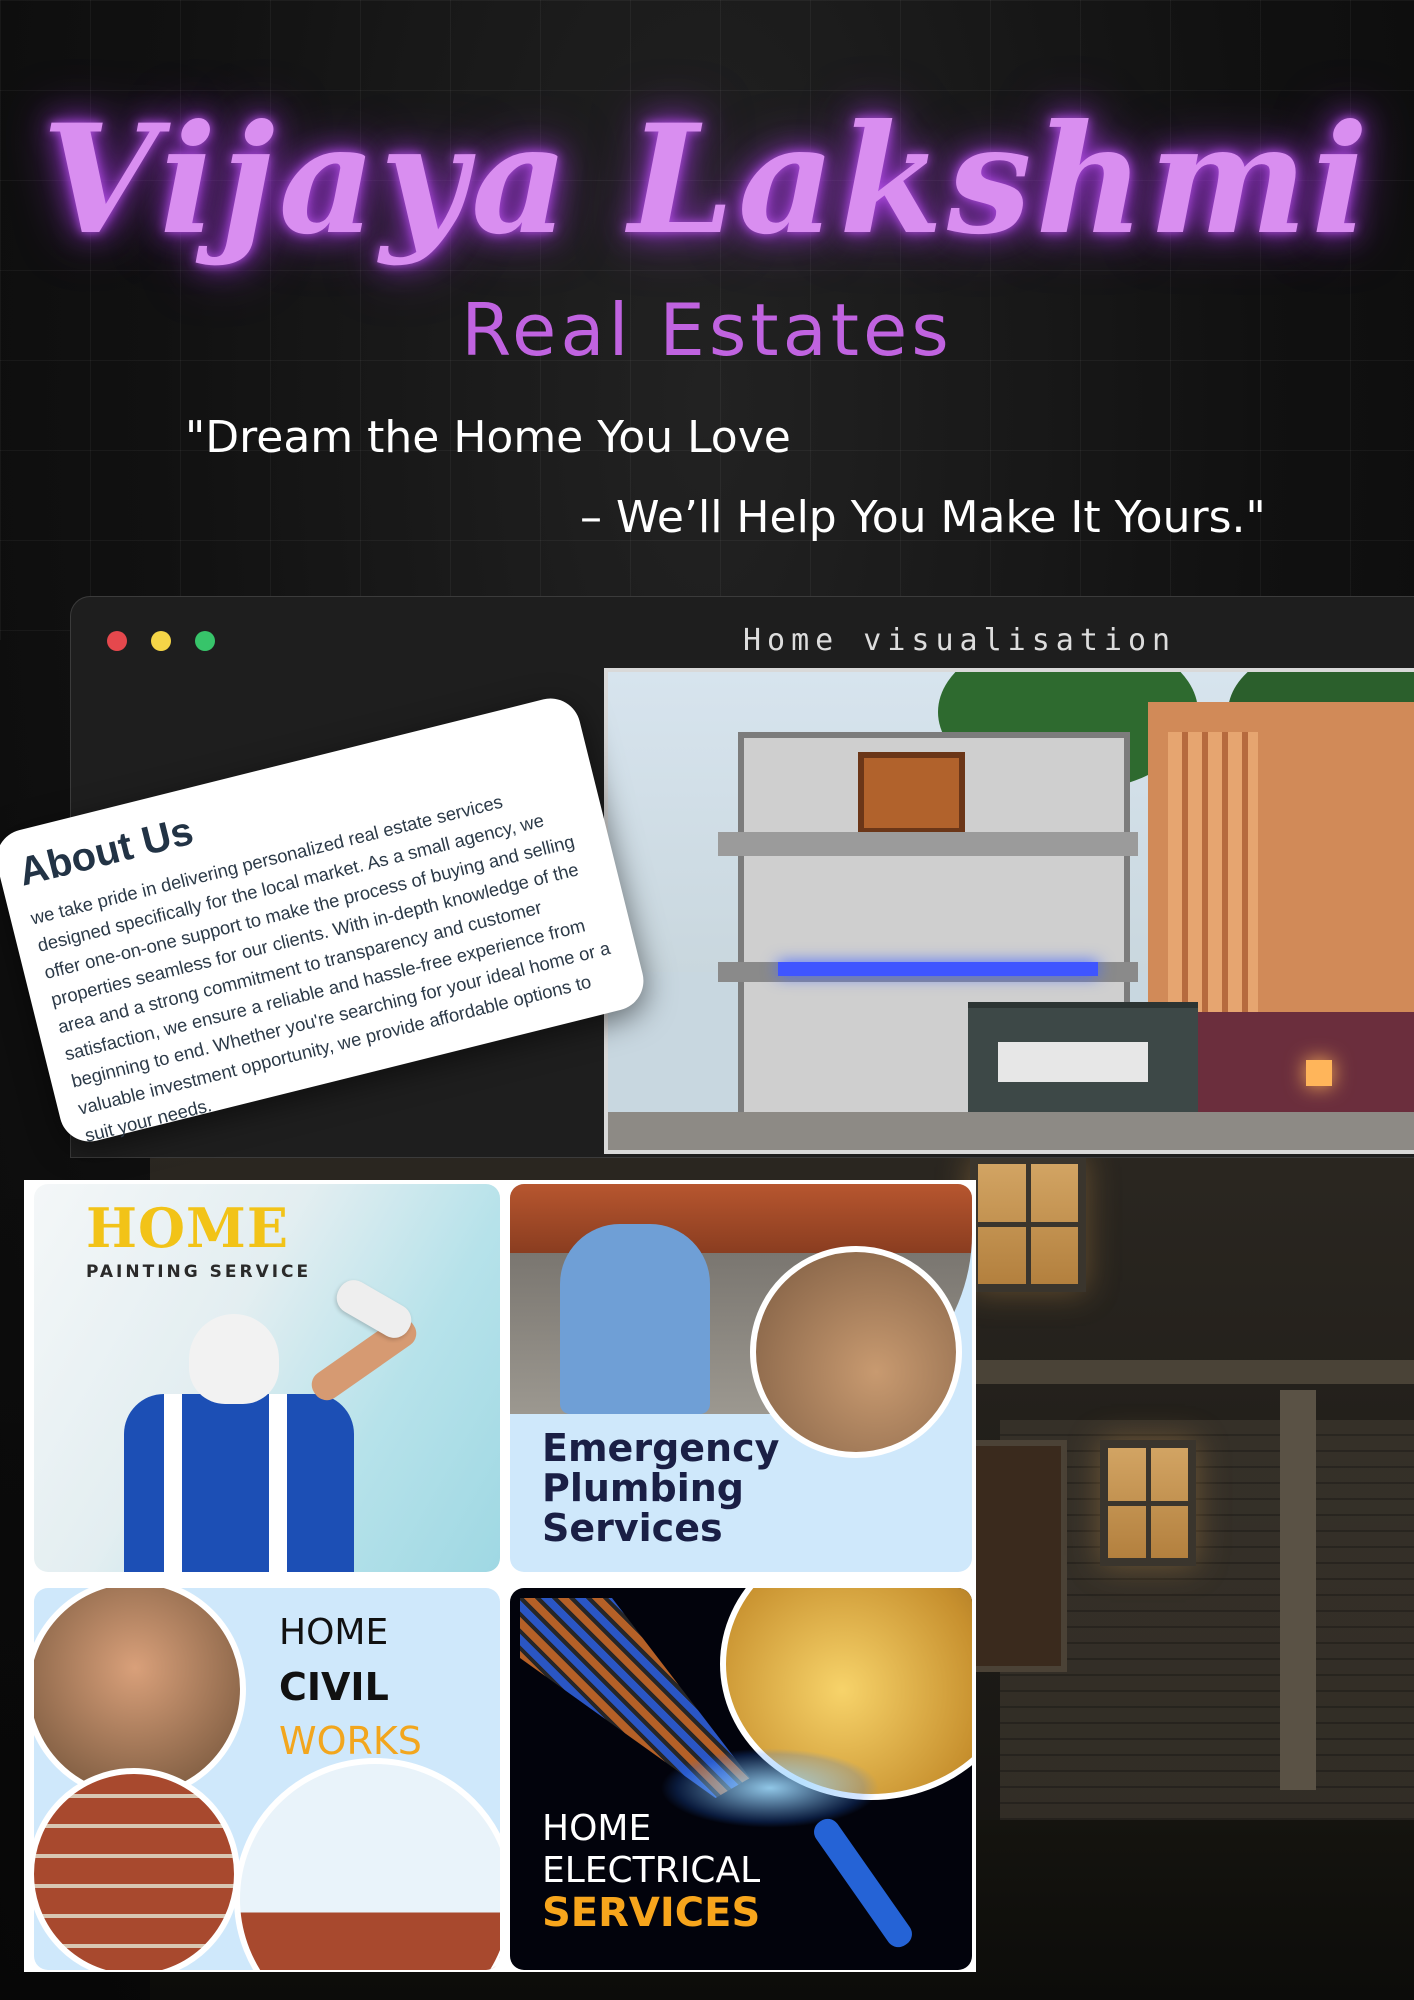  I want to click on plumbing-line-2: Plumbing, so click(643, 1488).